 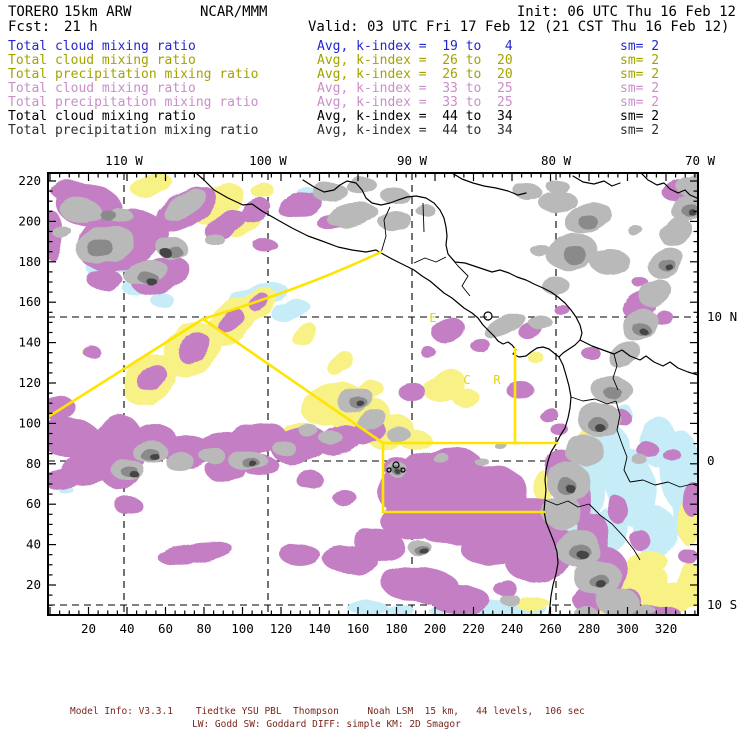 What do you see at coordinates (319, 628) in the screenshot?
I see `x-tick-label: 140` at bounding box center [319, 628].